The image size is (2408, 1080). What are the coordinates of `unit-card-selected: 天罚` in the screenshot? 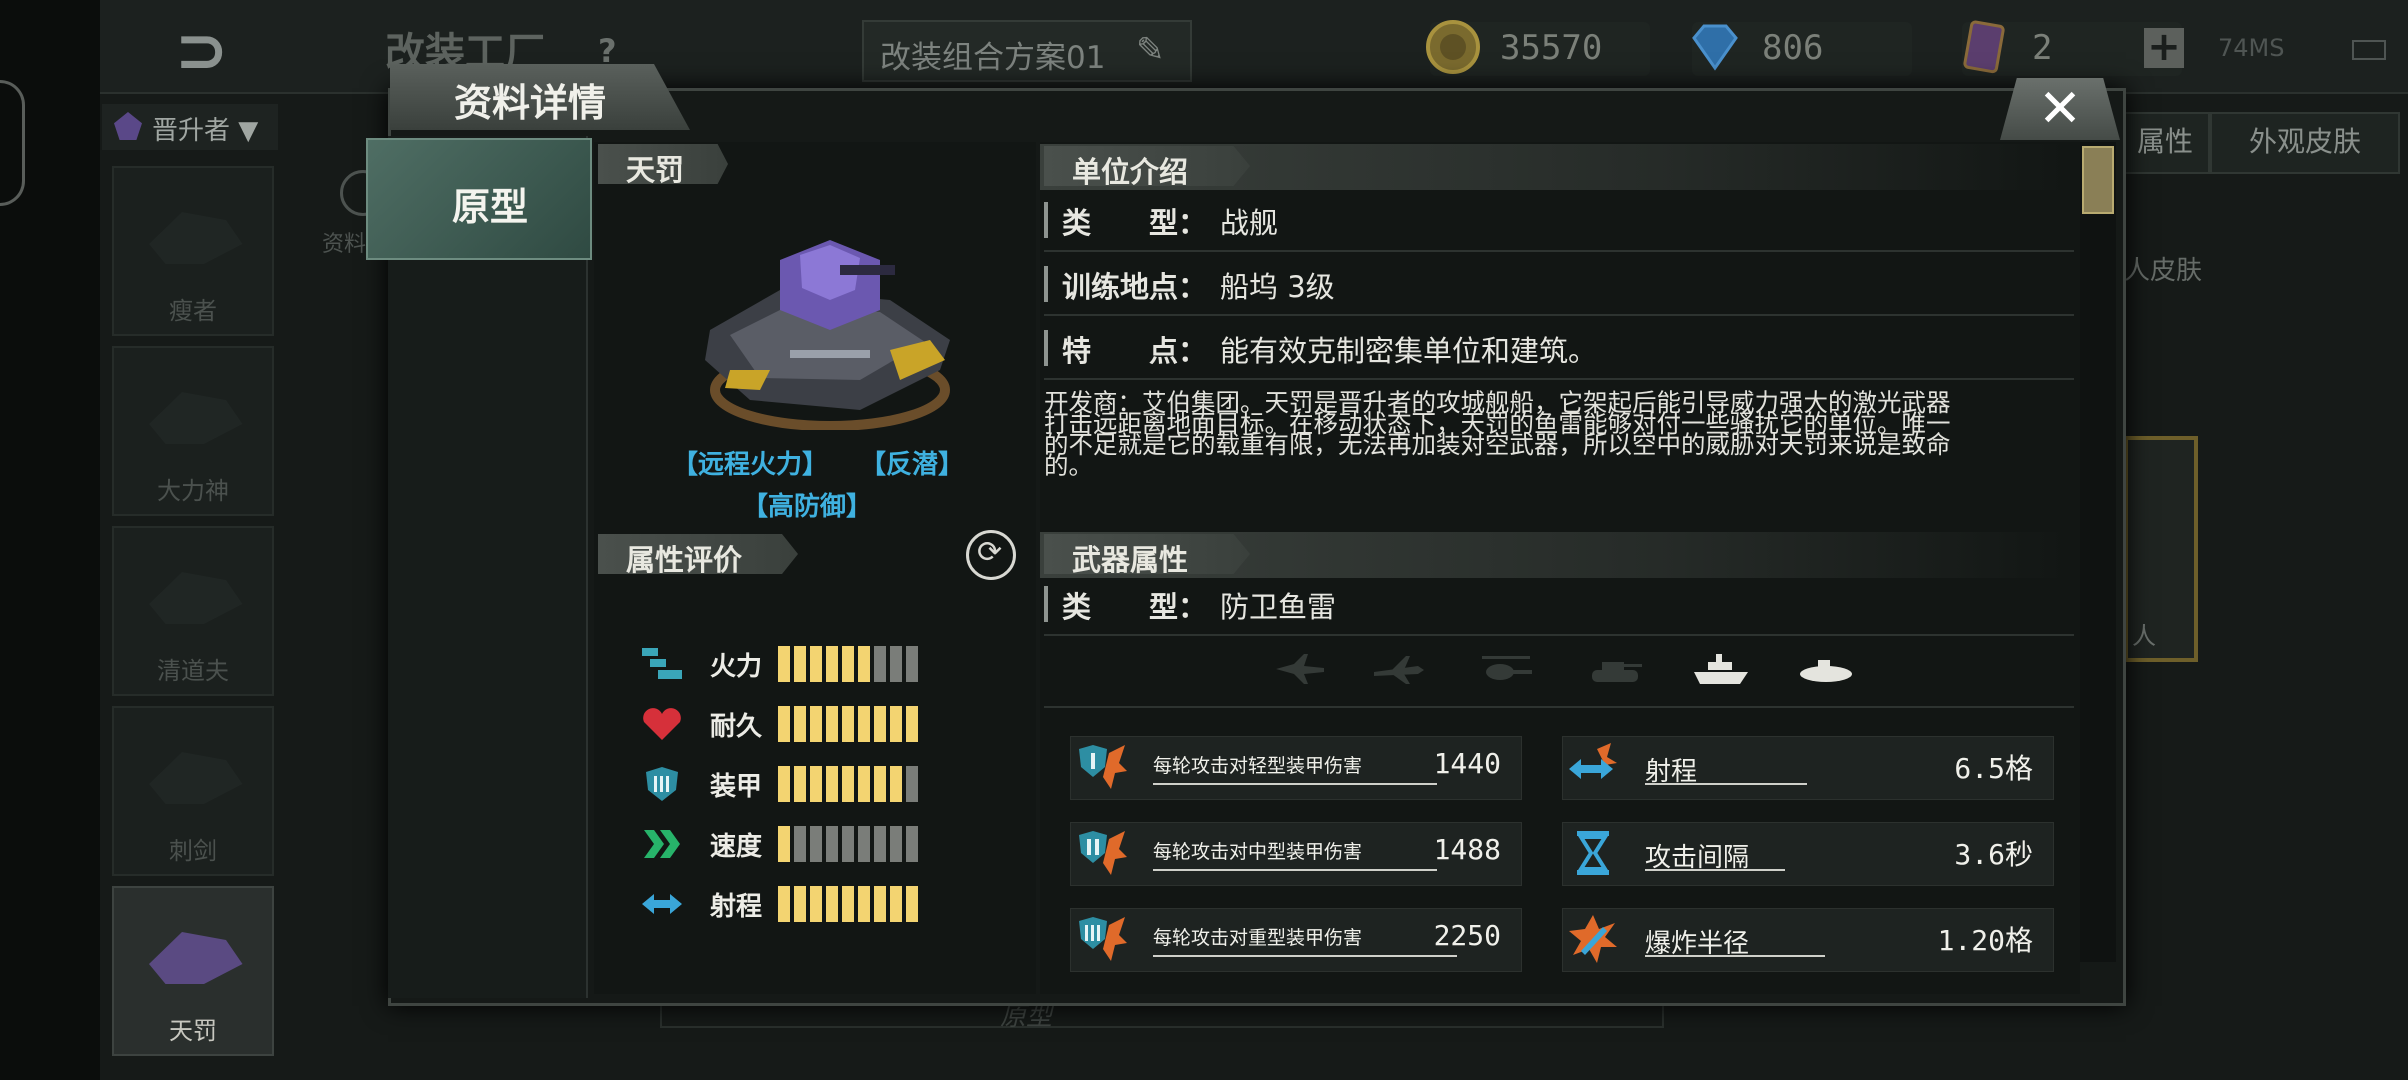 It's located at (193, 971).